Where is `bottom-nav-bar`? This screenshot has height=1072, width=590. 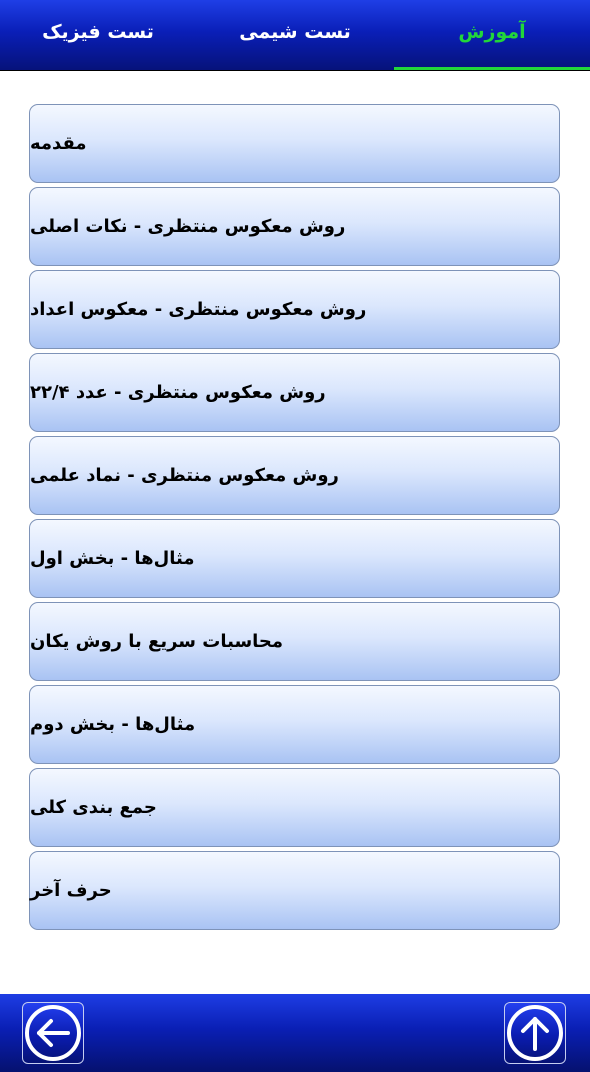 bottom-nav-bar is located at coordinates (295, 1033).